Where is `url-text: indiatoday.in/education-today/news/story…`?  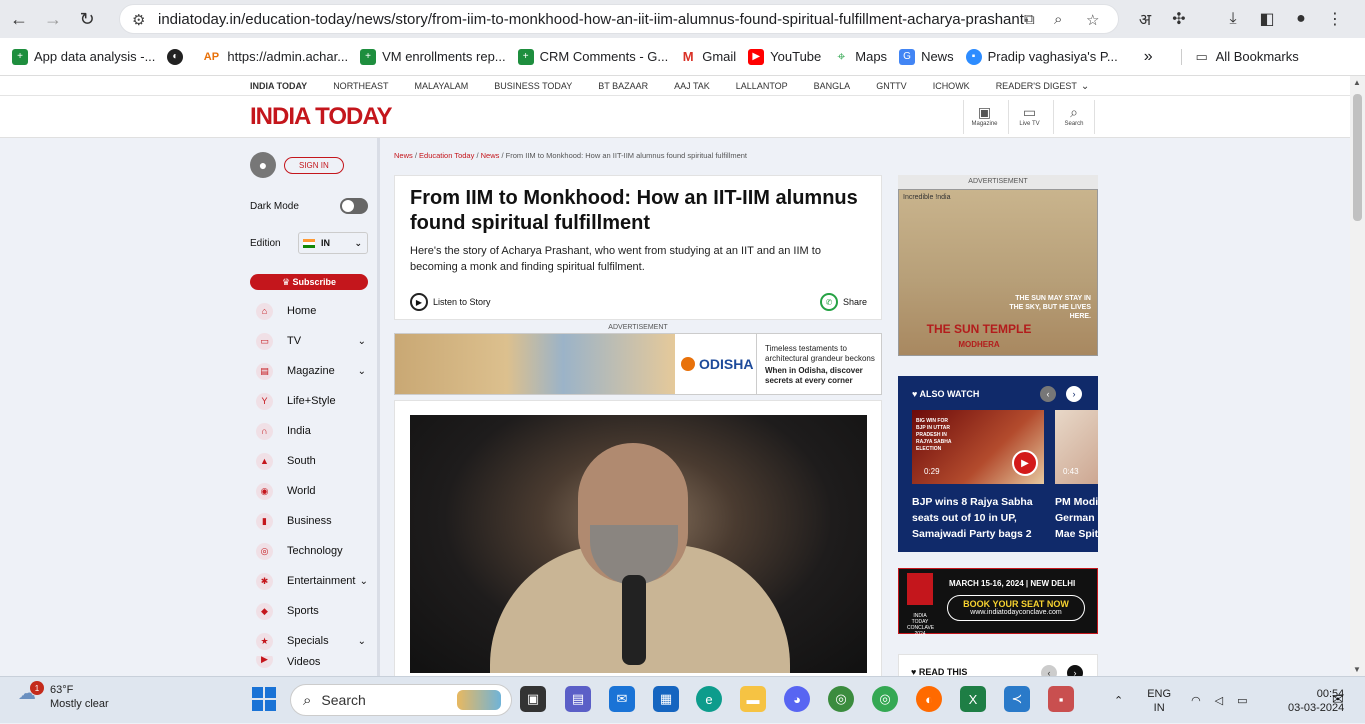
url-text: indiatoday.in/education-today/news/story… is located at coordinates (593, 19).